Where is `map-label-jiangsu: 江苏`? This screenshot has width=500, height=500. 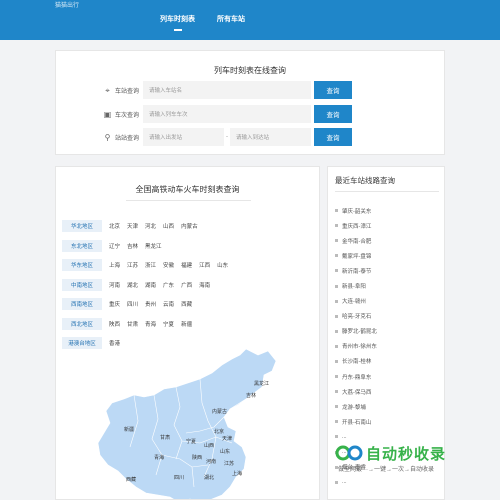
map-label-jiangsu: 江苏 is located at coordinates (229, 463).